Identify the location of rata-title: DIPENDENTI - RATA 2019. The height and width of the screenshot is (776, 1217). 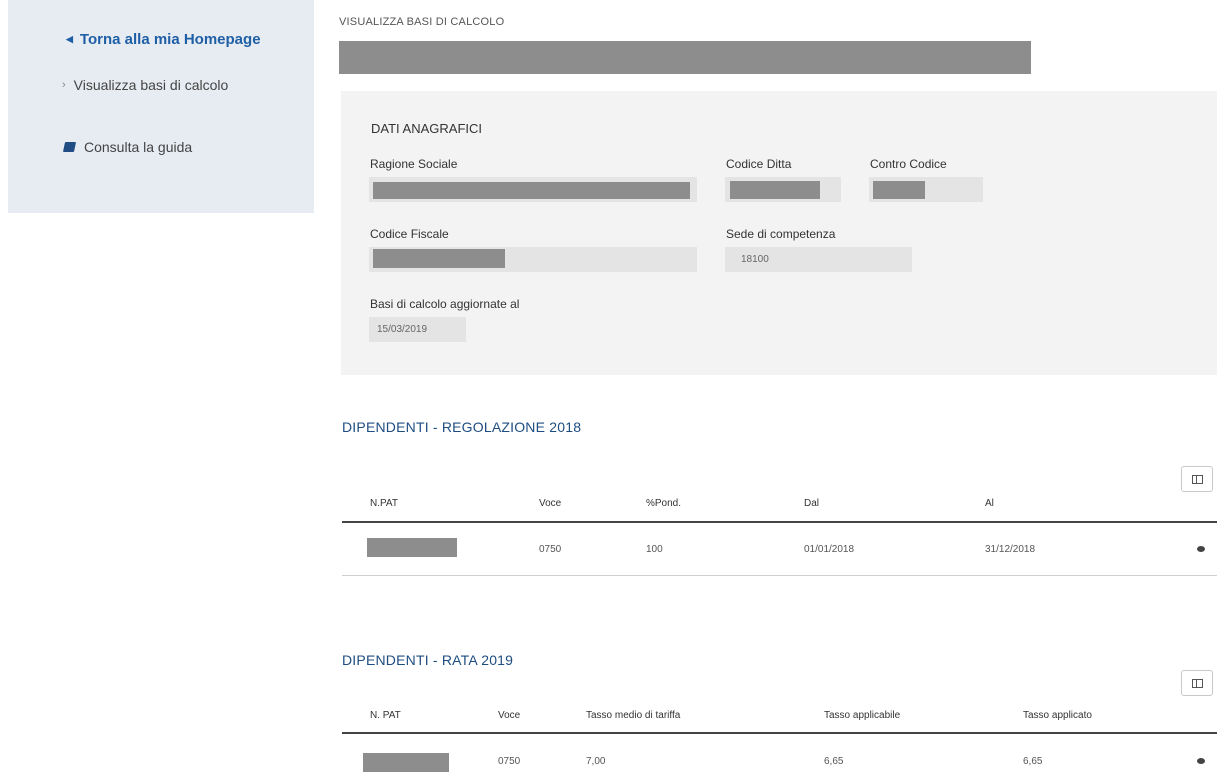
(428, 660).